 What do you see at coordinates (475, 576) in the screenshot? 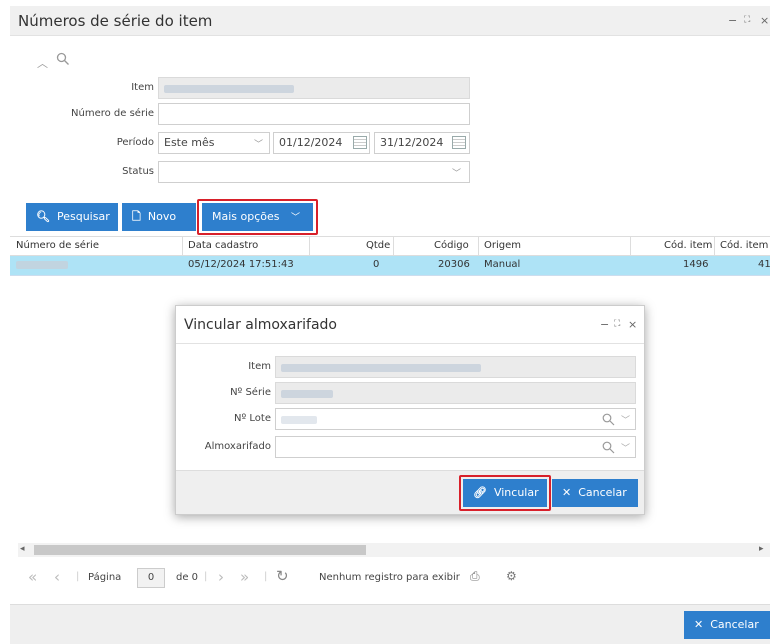
I see `print-icon: ⎙` at bounding box center [475, 576].